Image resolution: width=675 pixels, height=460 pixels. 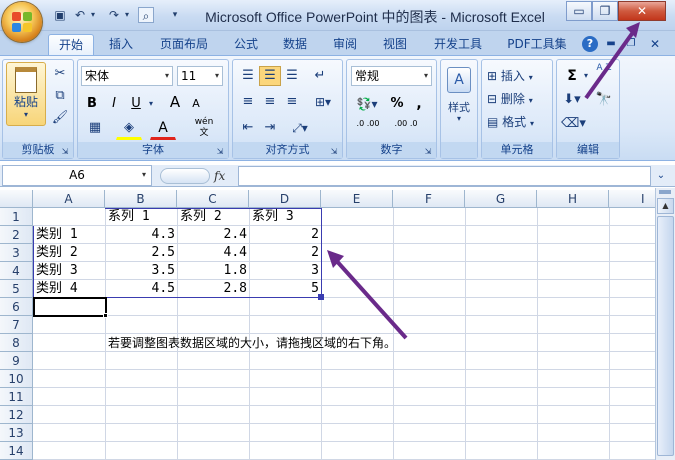 I want to click on cell-d5: 5, so click(x=284, y=289).